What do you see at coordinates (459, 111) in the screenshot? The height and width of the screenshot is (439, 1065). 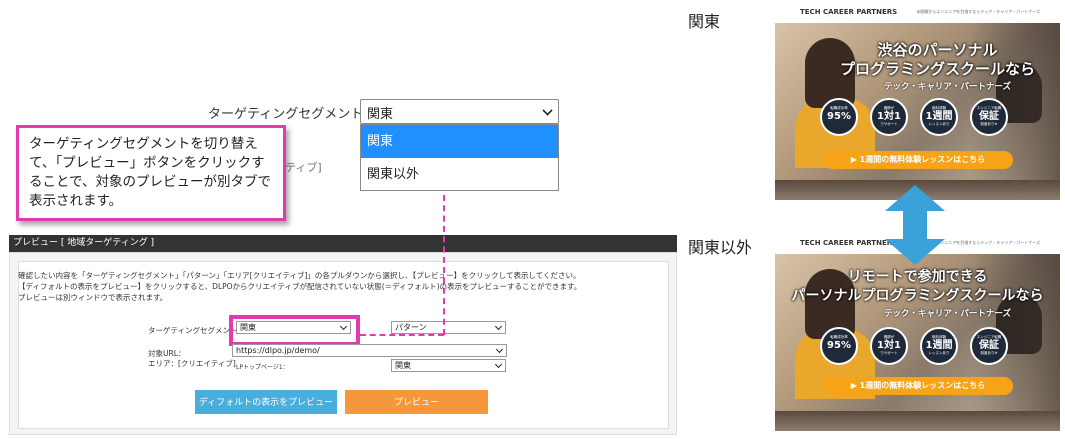 I see `segment-select: 関東` at bounding box center [459, 111].